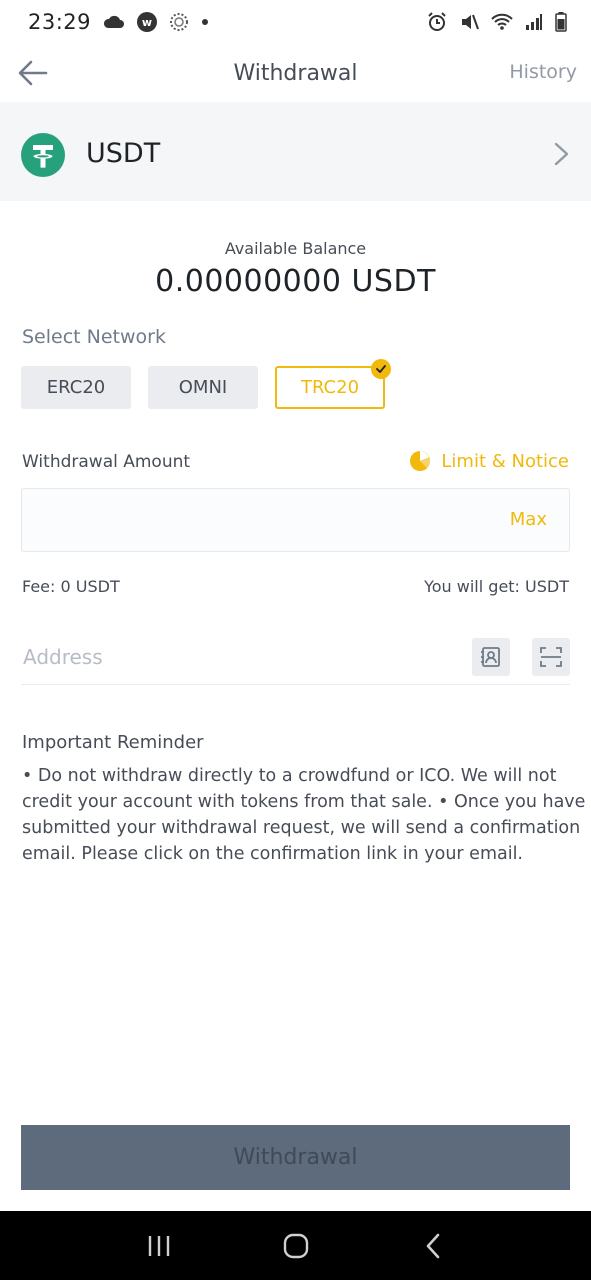 The image size is (591, 1280). What do you see at coordinates (295, 151) in the screenshot?
I see `coin-selector: USDT` at bounding box center [295, 151].